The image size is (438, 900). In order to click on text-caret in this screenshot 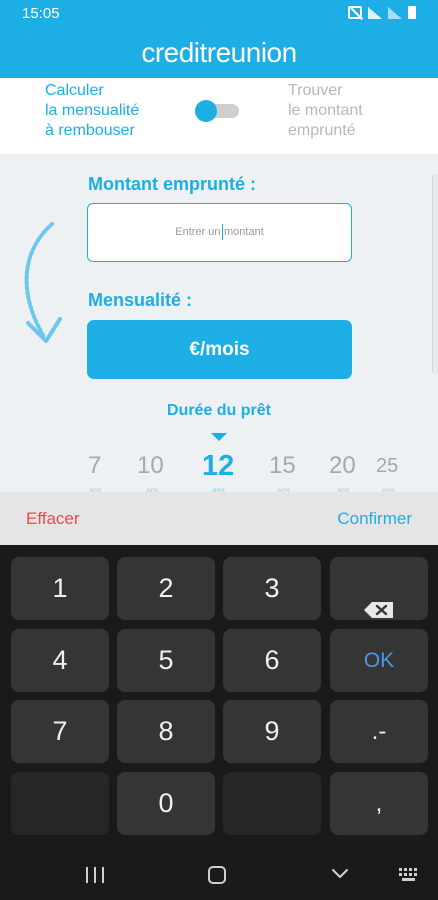, I will do `click(222, 232)`.